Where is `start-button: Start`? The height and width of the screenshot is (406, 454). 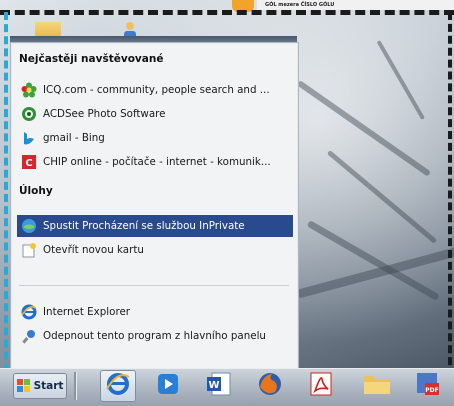
start-button: Start is located at coordinates (40, 386).